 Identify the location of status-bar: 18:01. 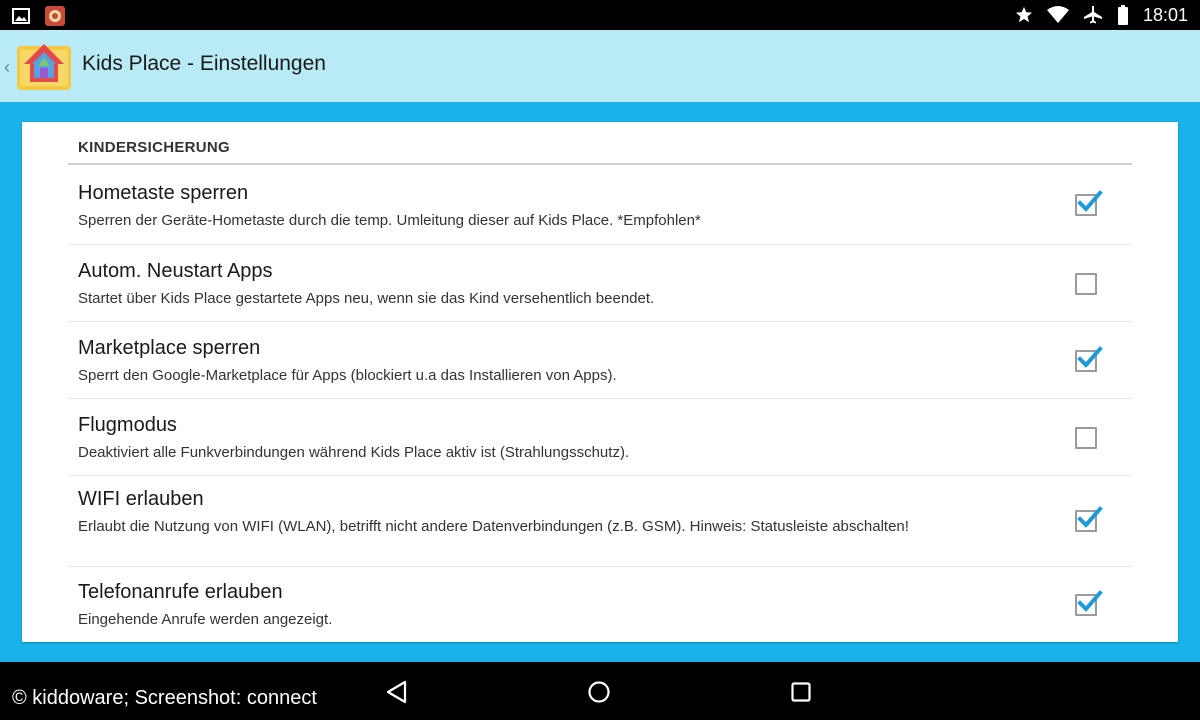
(600, 15).